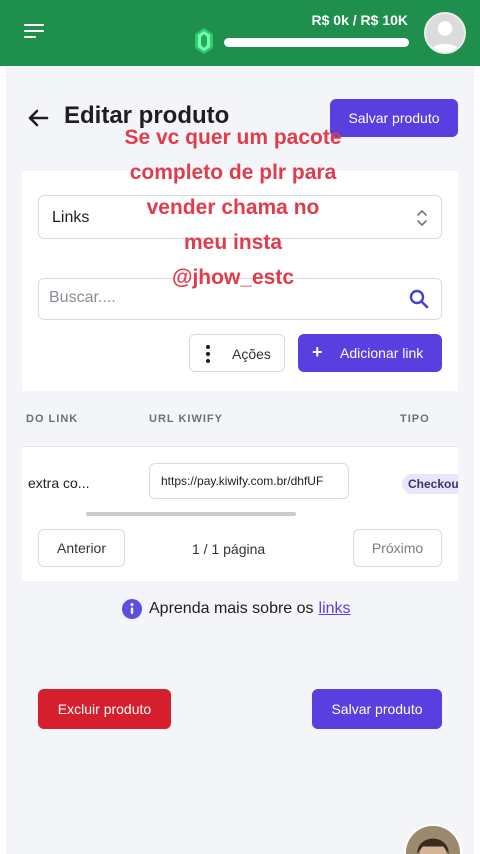  What do you see at coordinates (430, 484) in the screenshot?
I see `link-type-badge: Checkout` at bounding box center [430, 484].